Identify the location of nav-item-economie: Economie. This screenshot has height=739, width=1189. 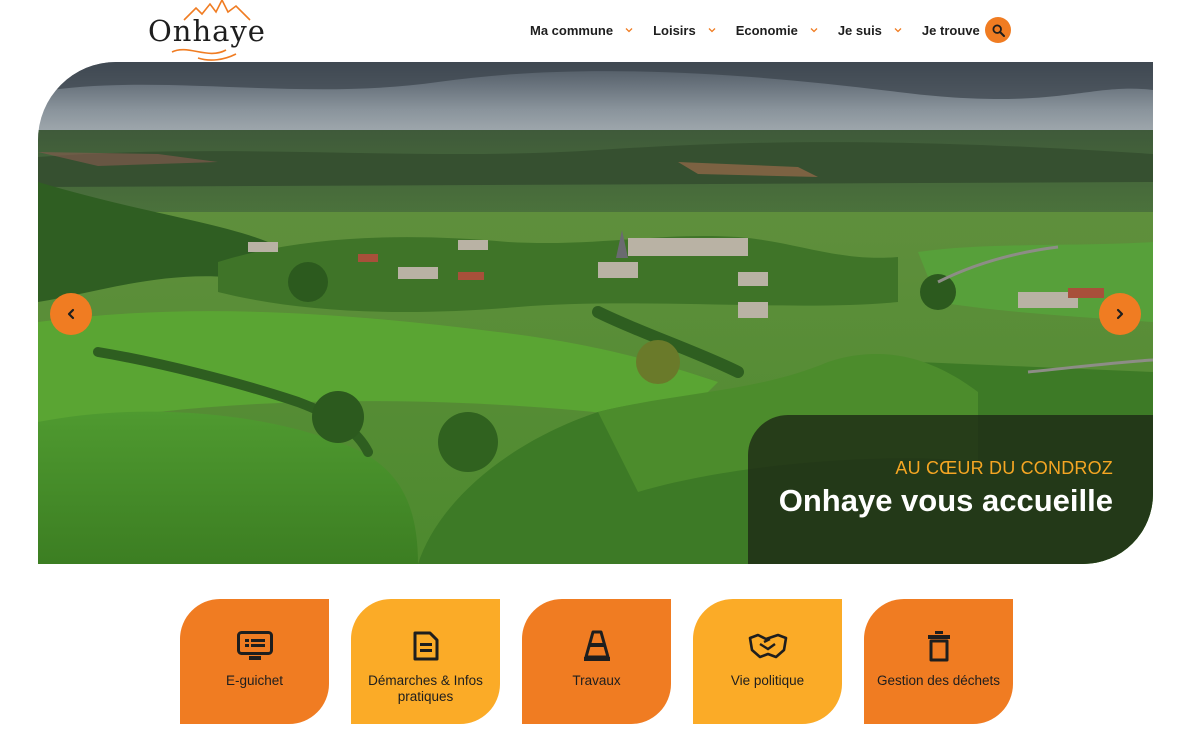
(777, 30).